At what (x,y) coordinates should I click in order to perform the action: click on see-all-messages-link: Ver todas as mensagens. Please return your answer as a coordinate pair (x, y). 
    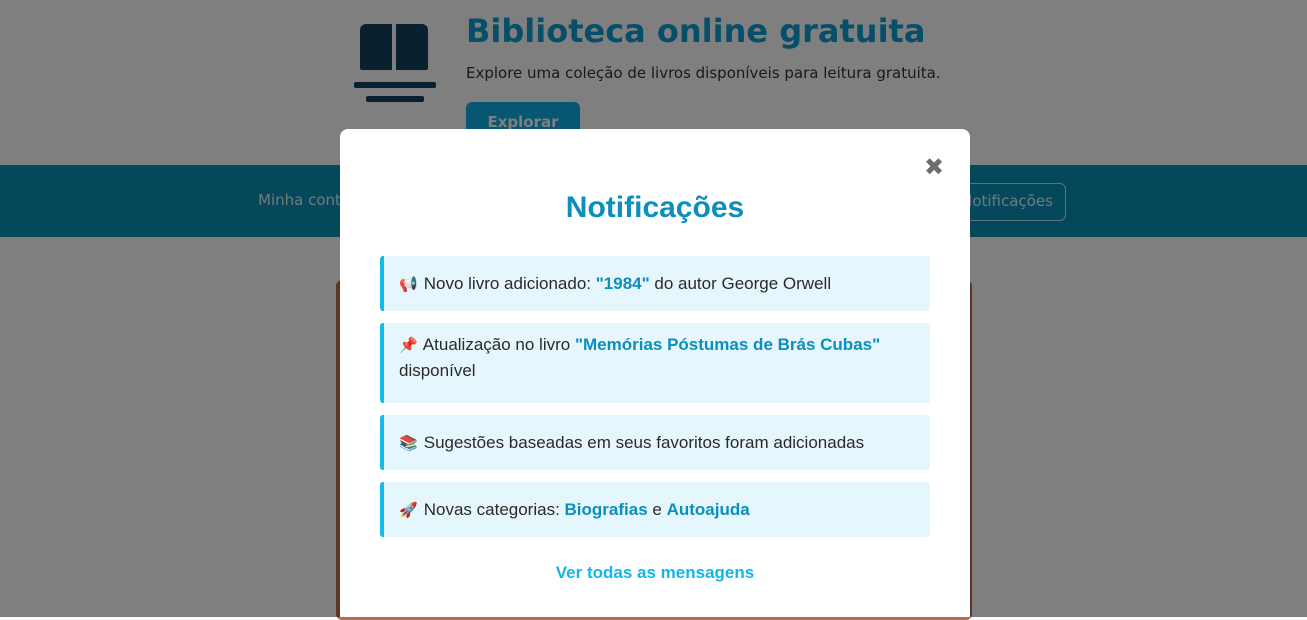
    Looking at the image, I should click on (655, 573).